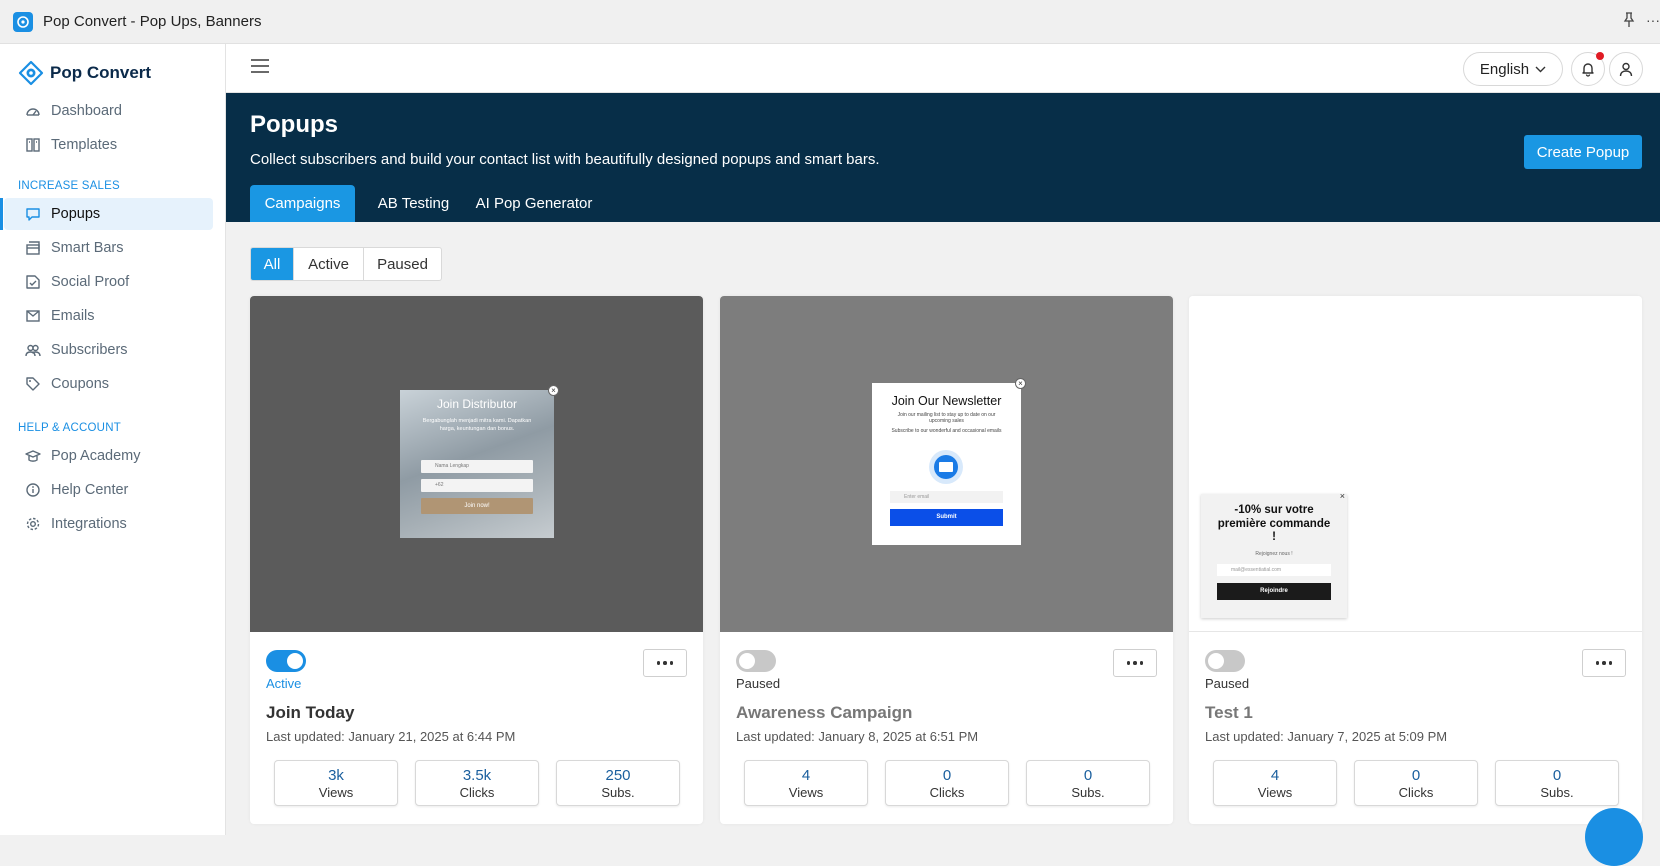 The width and height of the screenshot is (1660, 866). Describe the element at coordinates (1583, 152) in the screenshot. I see `create-popup-button: Create Popup` at that location.